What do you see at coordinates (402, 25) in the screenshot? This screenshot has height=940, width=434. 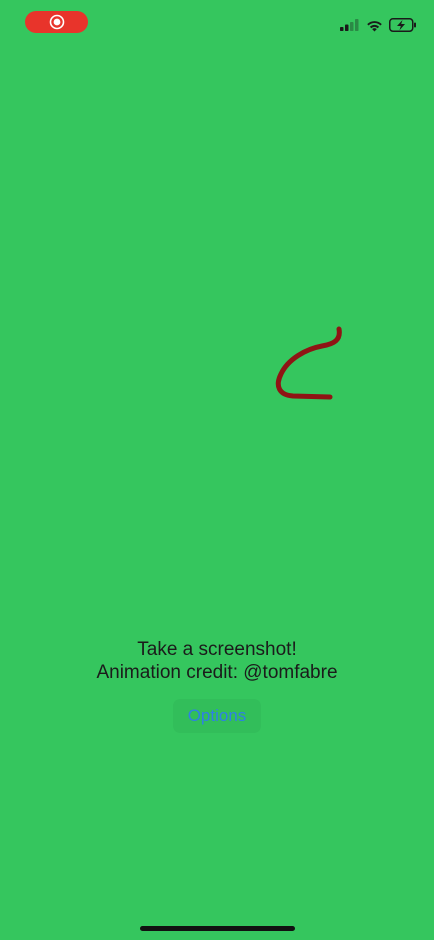 I see `battery-charging-icon` at bounding box center [402, 25].